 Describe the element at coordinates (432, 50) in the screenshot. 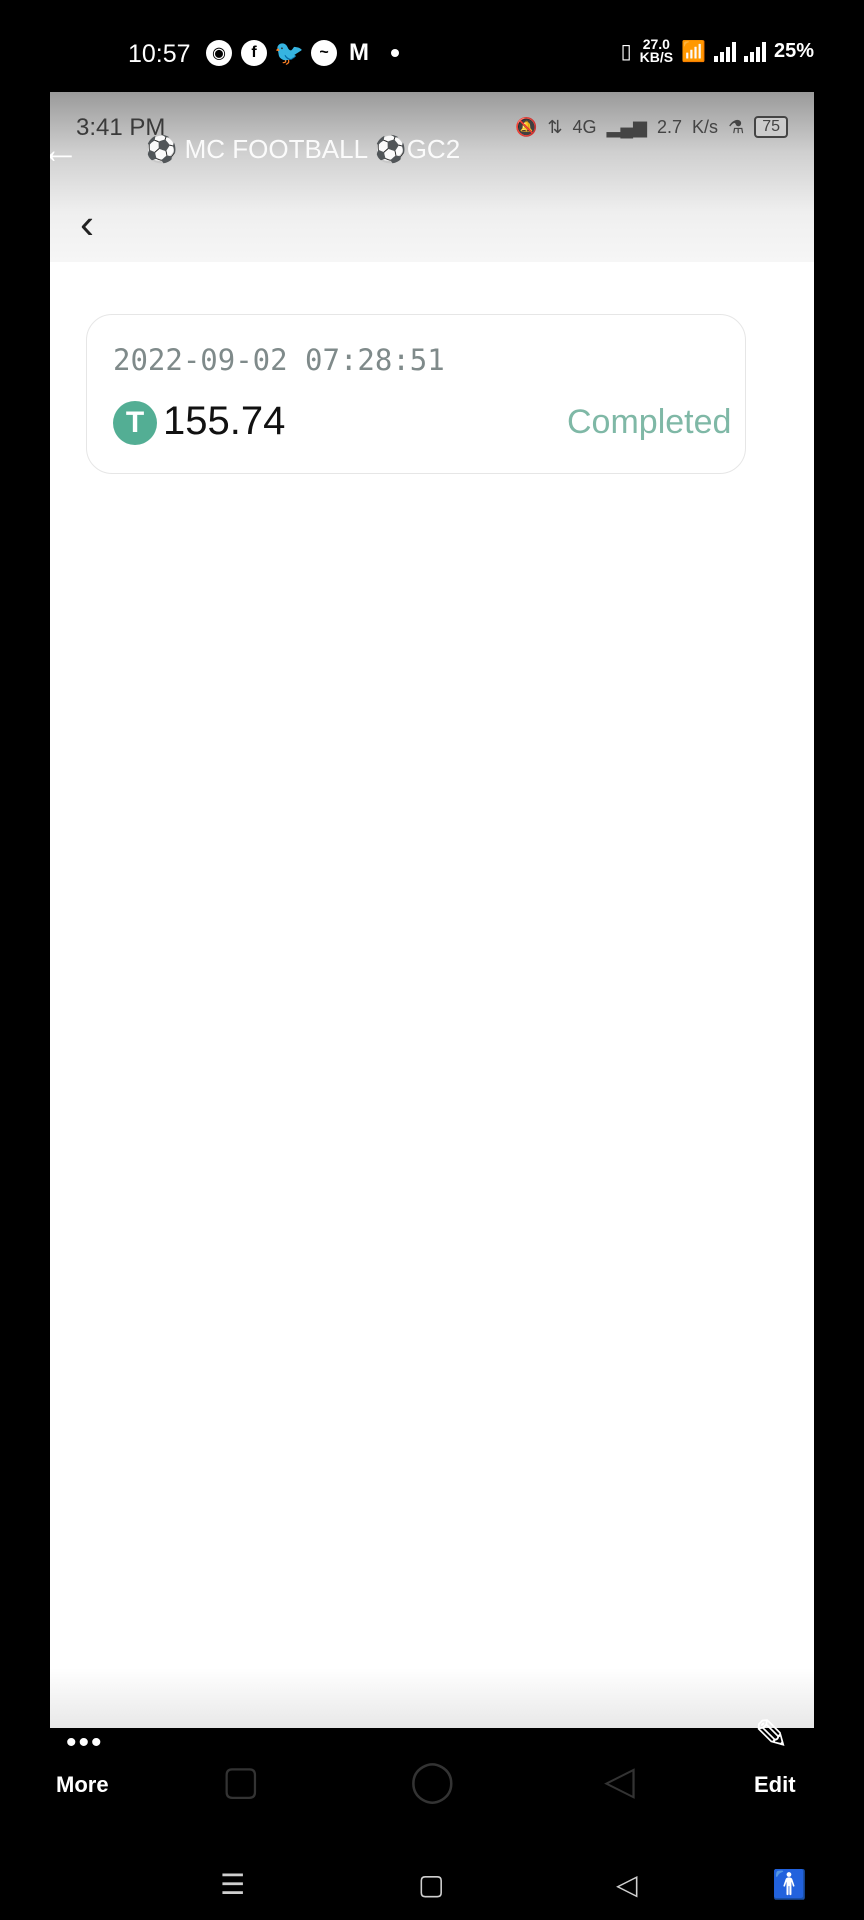

I see `status-bar: 10:57 ◉ f 🐦 ~ M ▯ 27.0 KB/S 📶 25%` at that location.